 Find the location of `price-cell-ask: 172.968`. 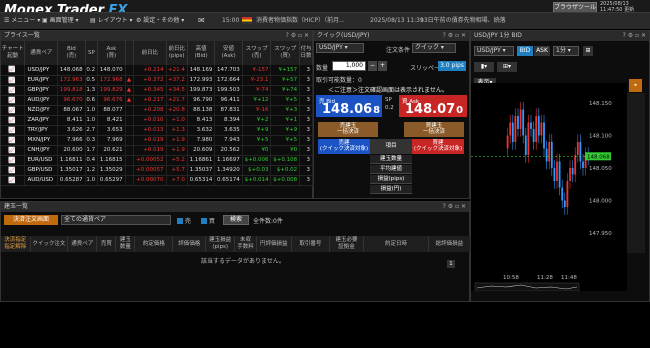

price-cell-ask: 172.968 is located at coordinates (111, 80).